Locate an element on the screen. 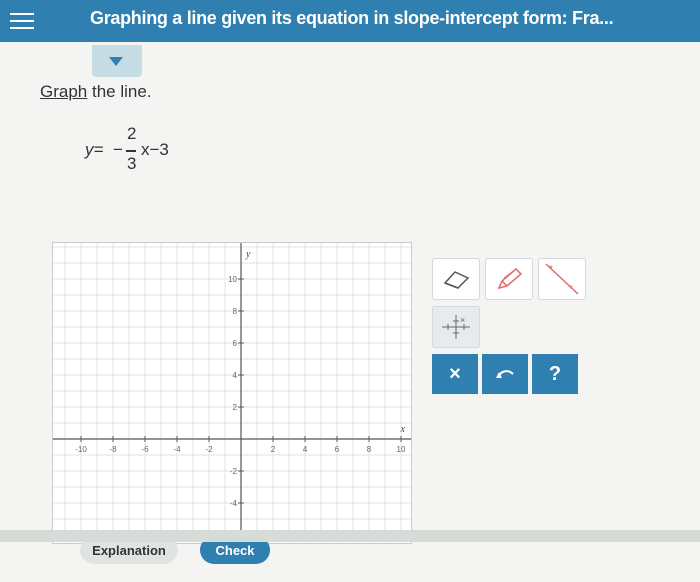 This screenshot has height=582, width=700. graph-link: Graph is located at coordinates (63, 91).